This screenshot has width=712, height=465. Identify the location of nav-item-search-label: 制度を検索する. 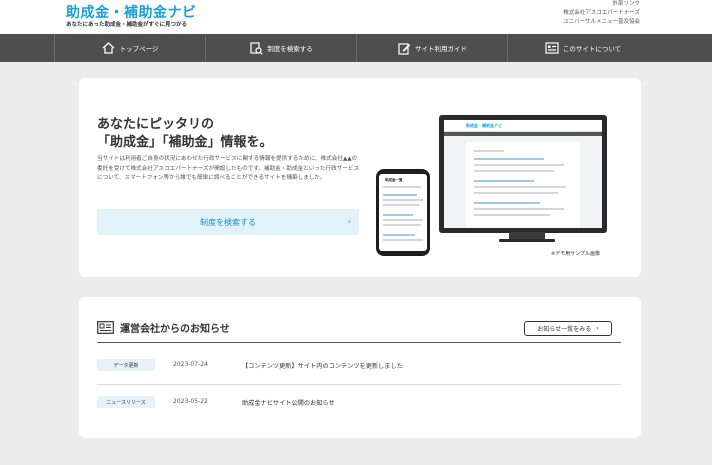
(290, 49).